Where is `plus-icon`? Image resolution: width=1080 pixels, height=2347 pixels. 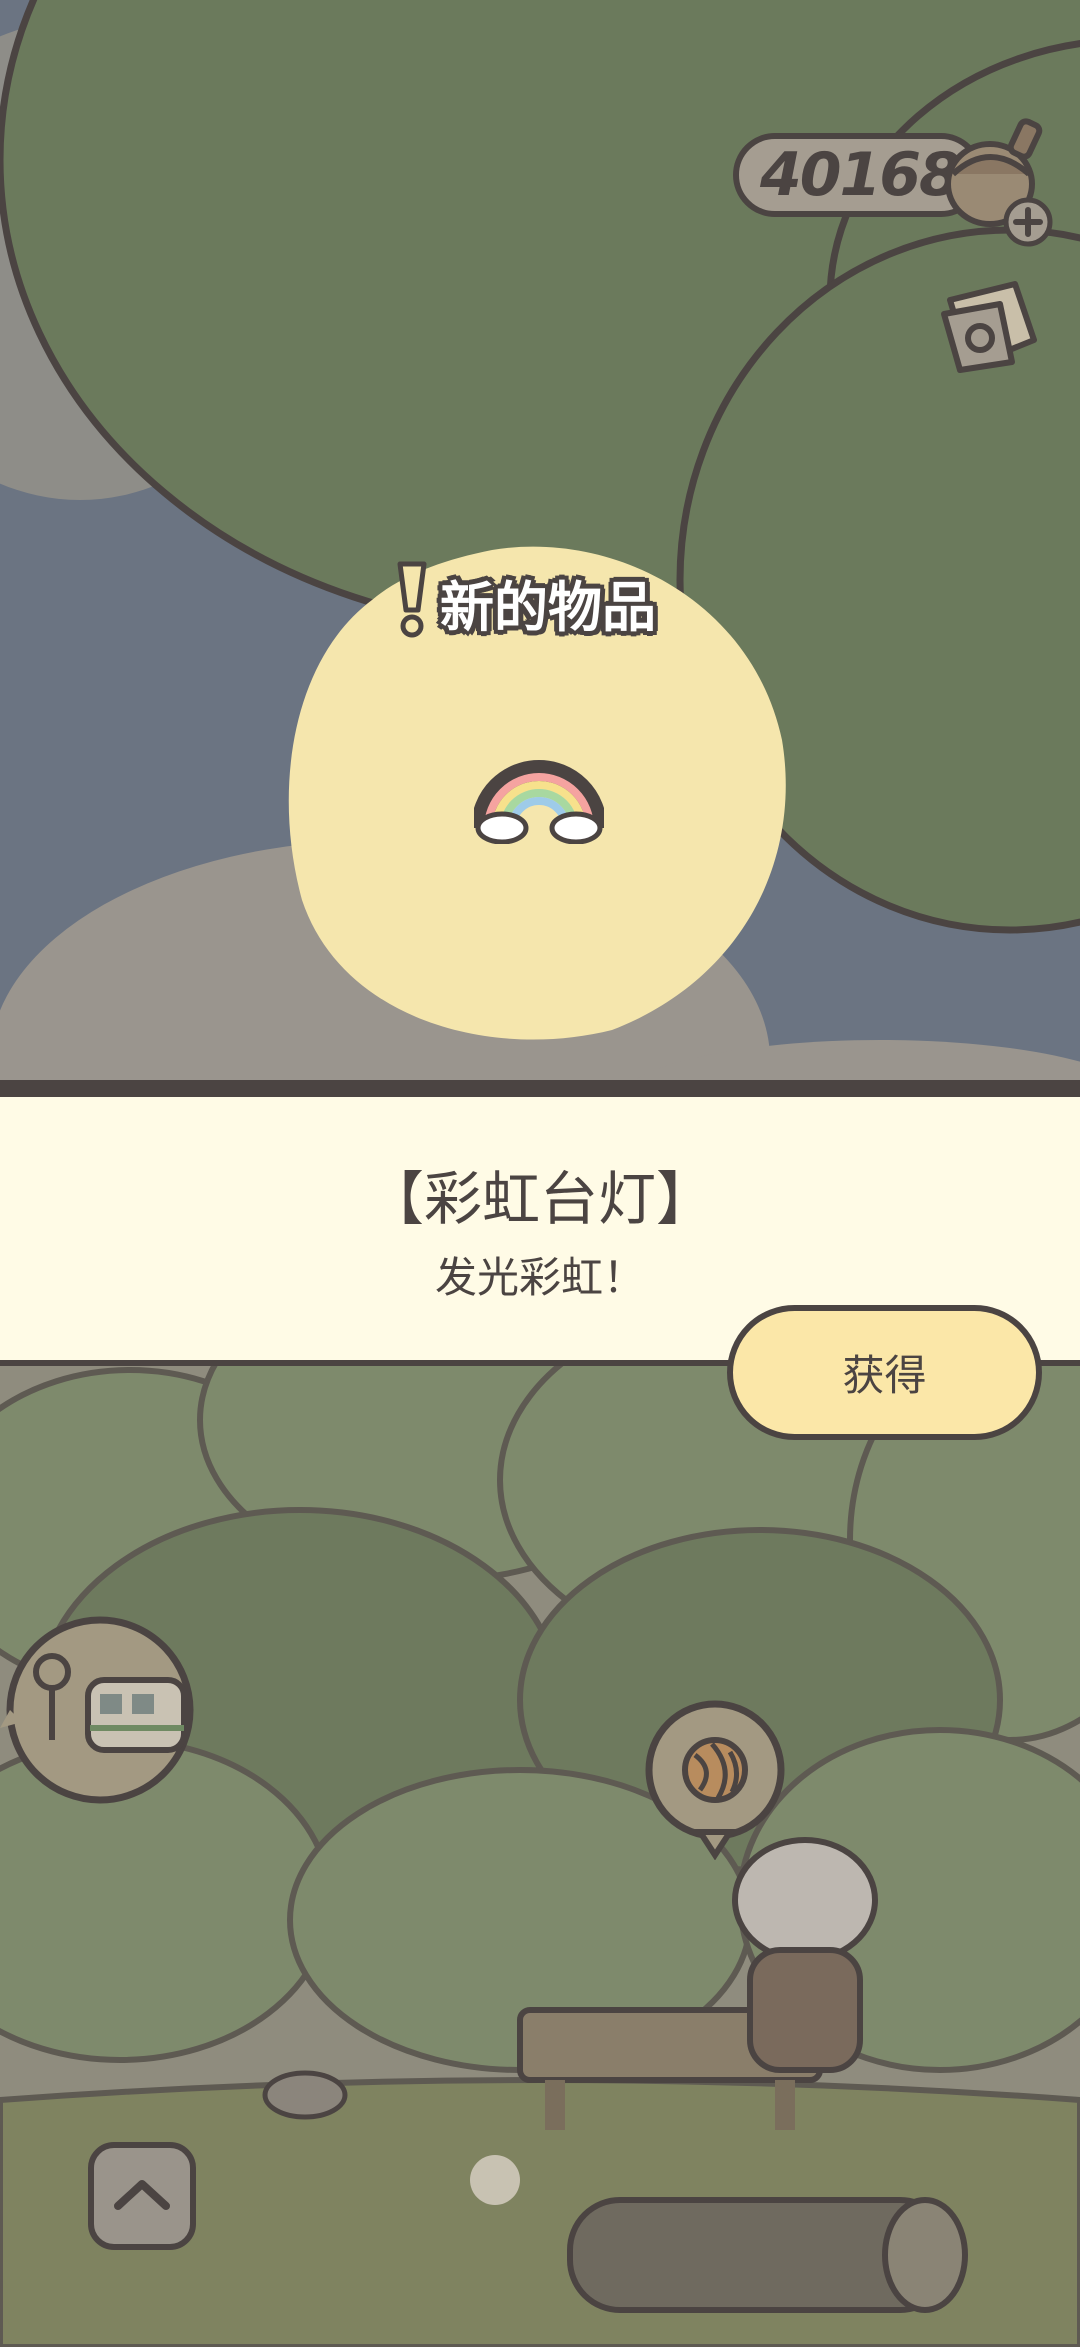
plus-icon is located at coordinates (1028, 222).